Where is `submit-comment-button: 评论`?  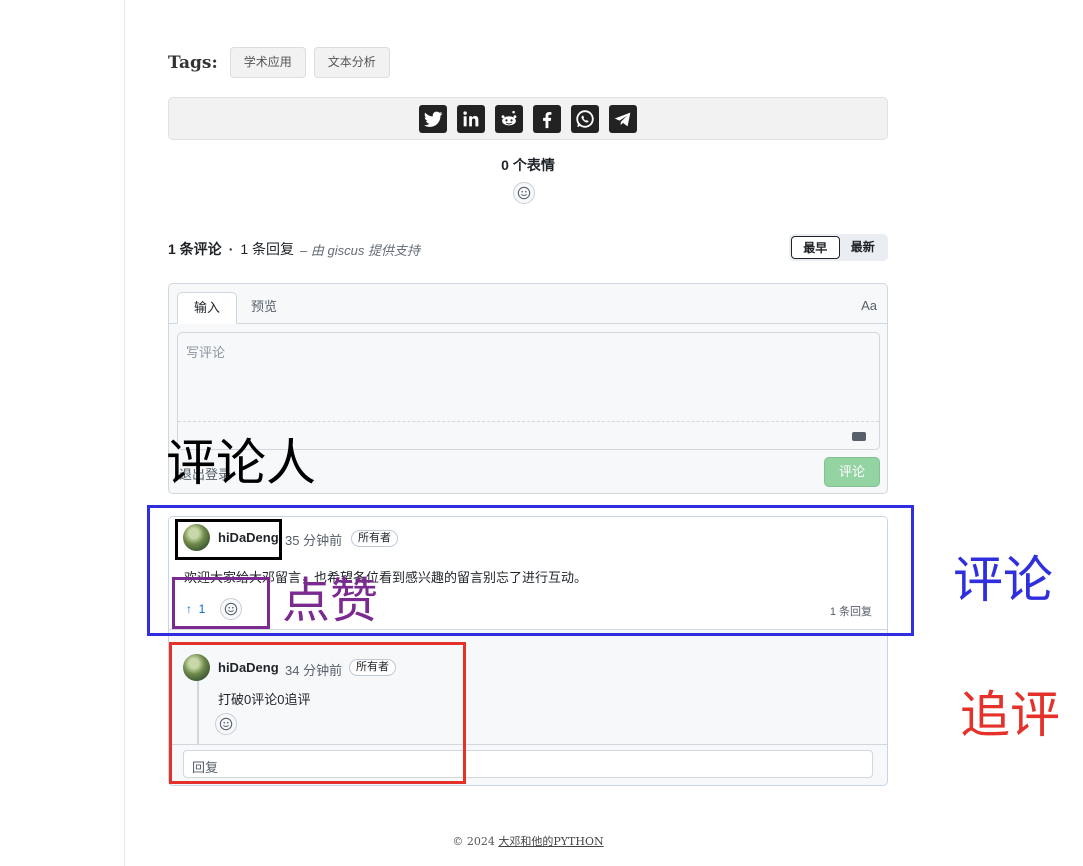 submit-comment-button: 评论 is located at coordinates (852, 472).